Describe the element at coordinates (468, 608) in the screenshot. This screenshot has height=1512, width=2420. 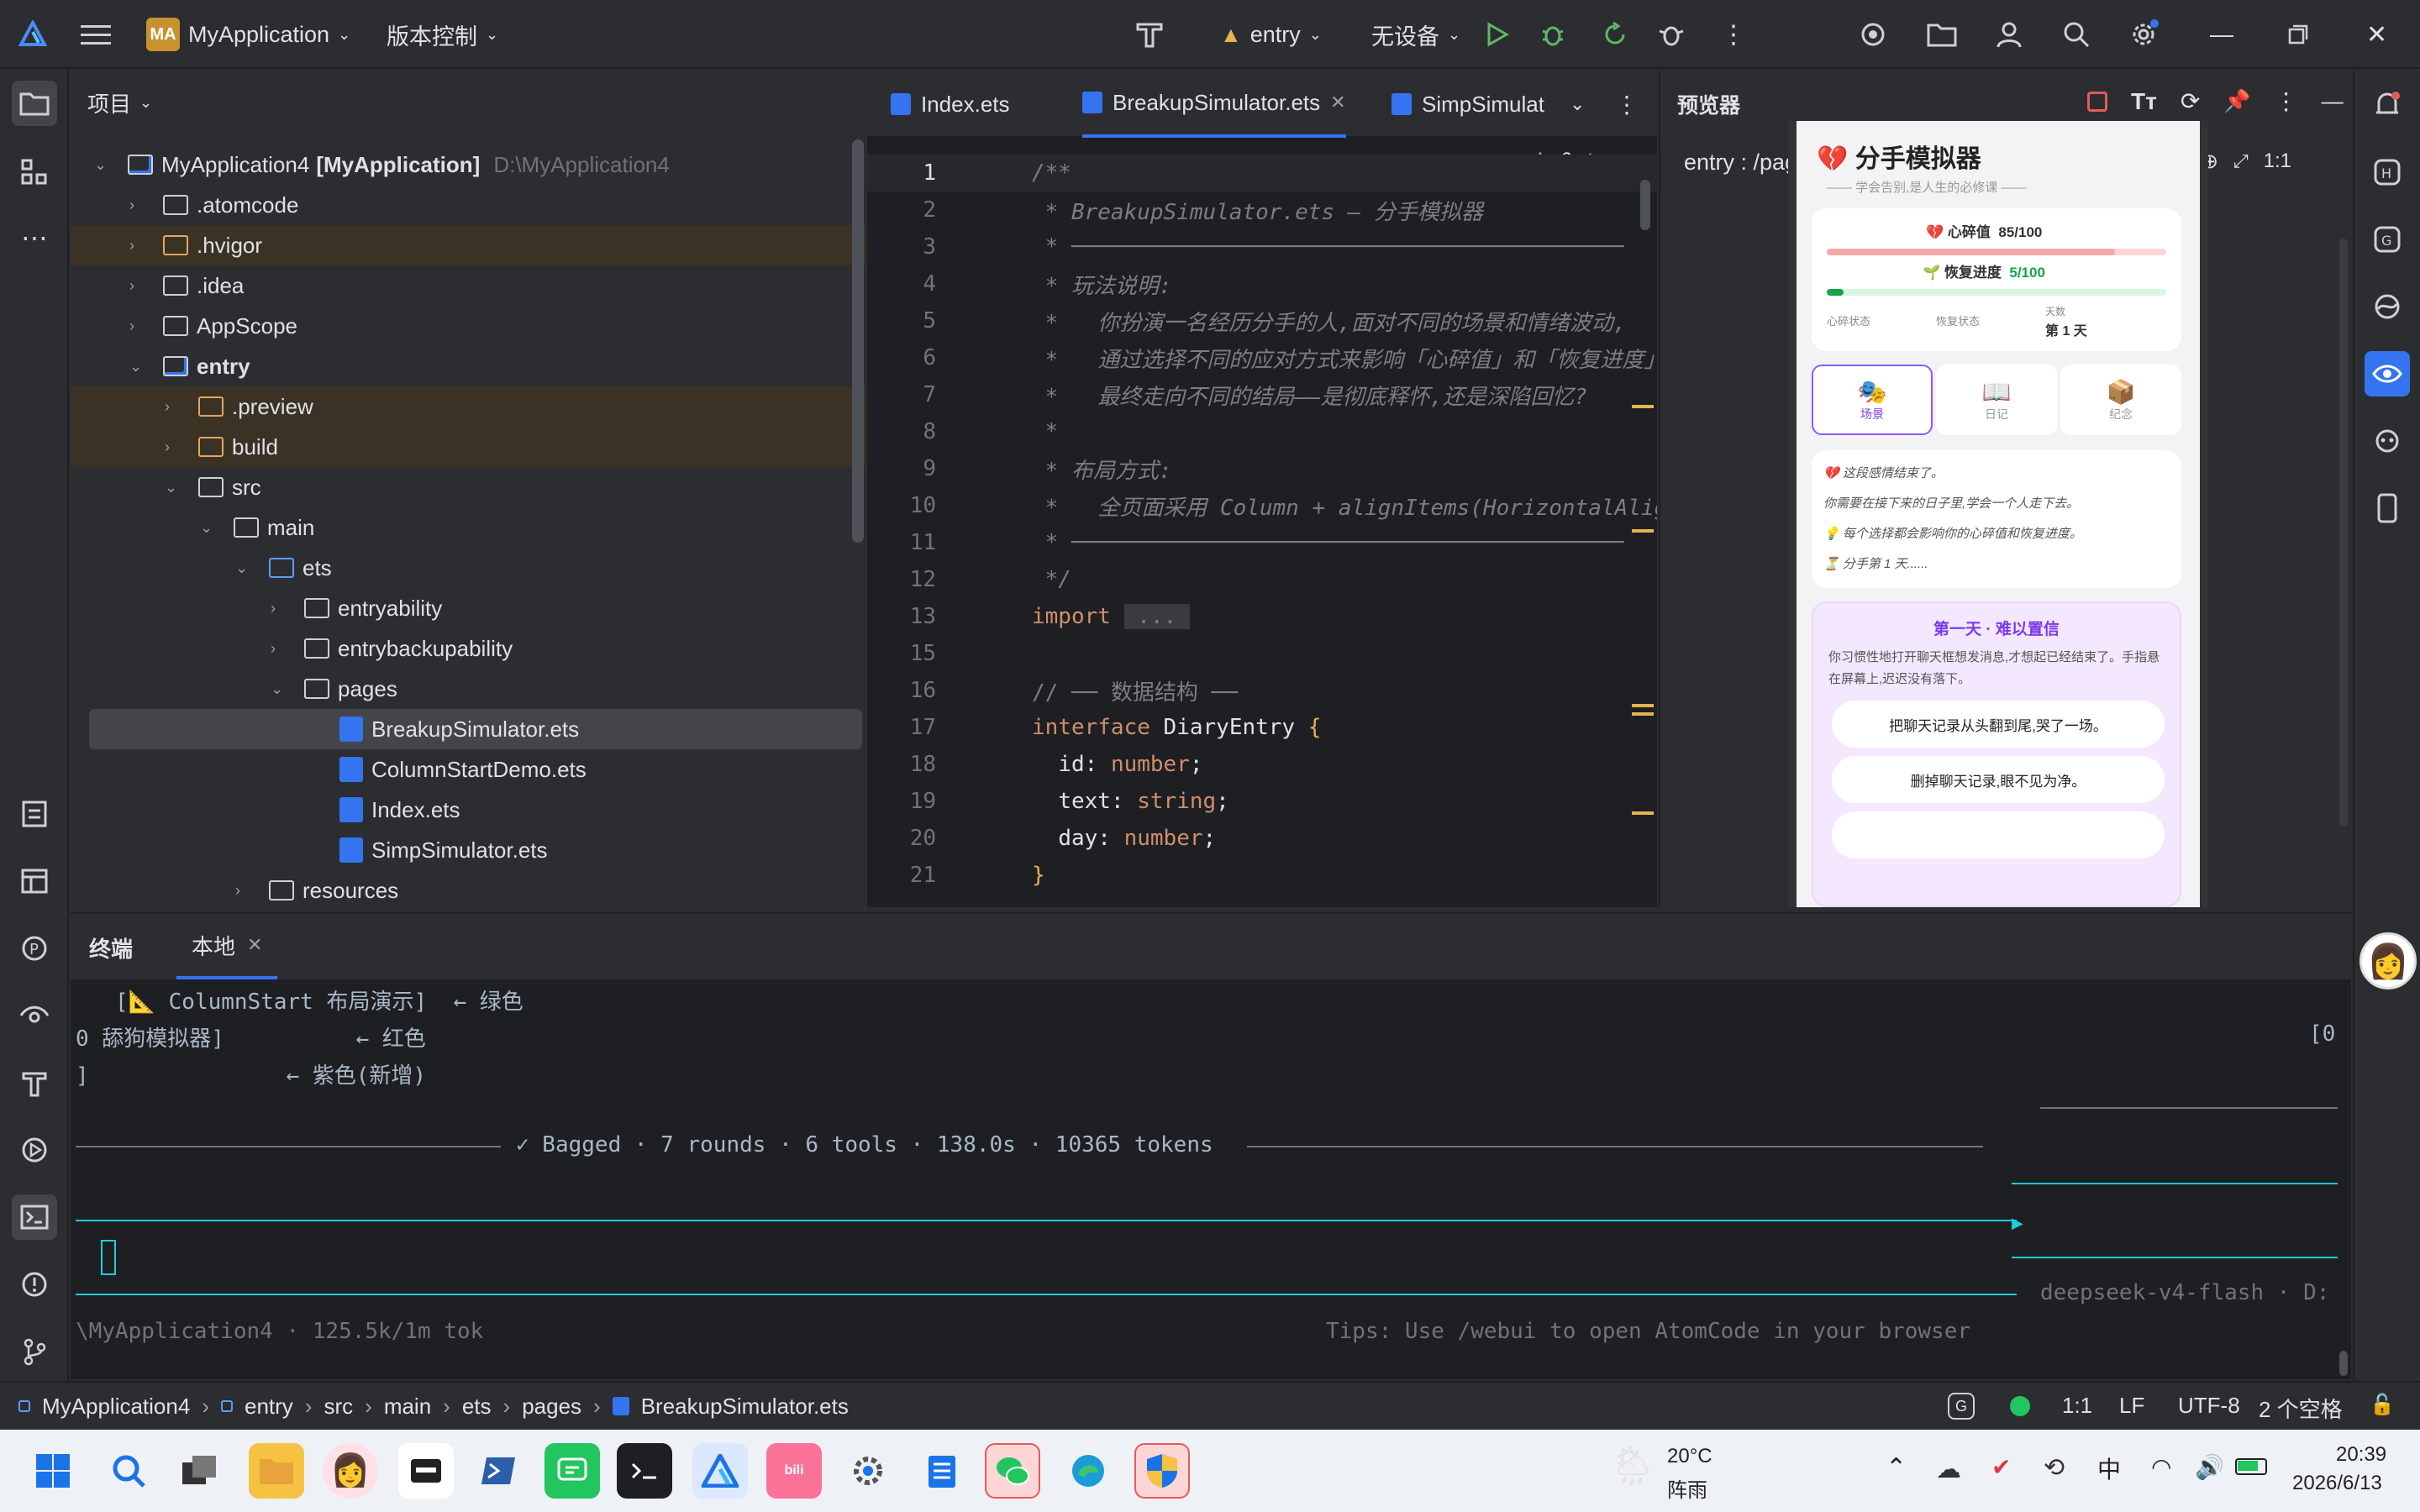
I see `tree-item: › entryability` at that location.